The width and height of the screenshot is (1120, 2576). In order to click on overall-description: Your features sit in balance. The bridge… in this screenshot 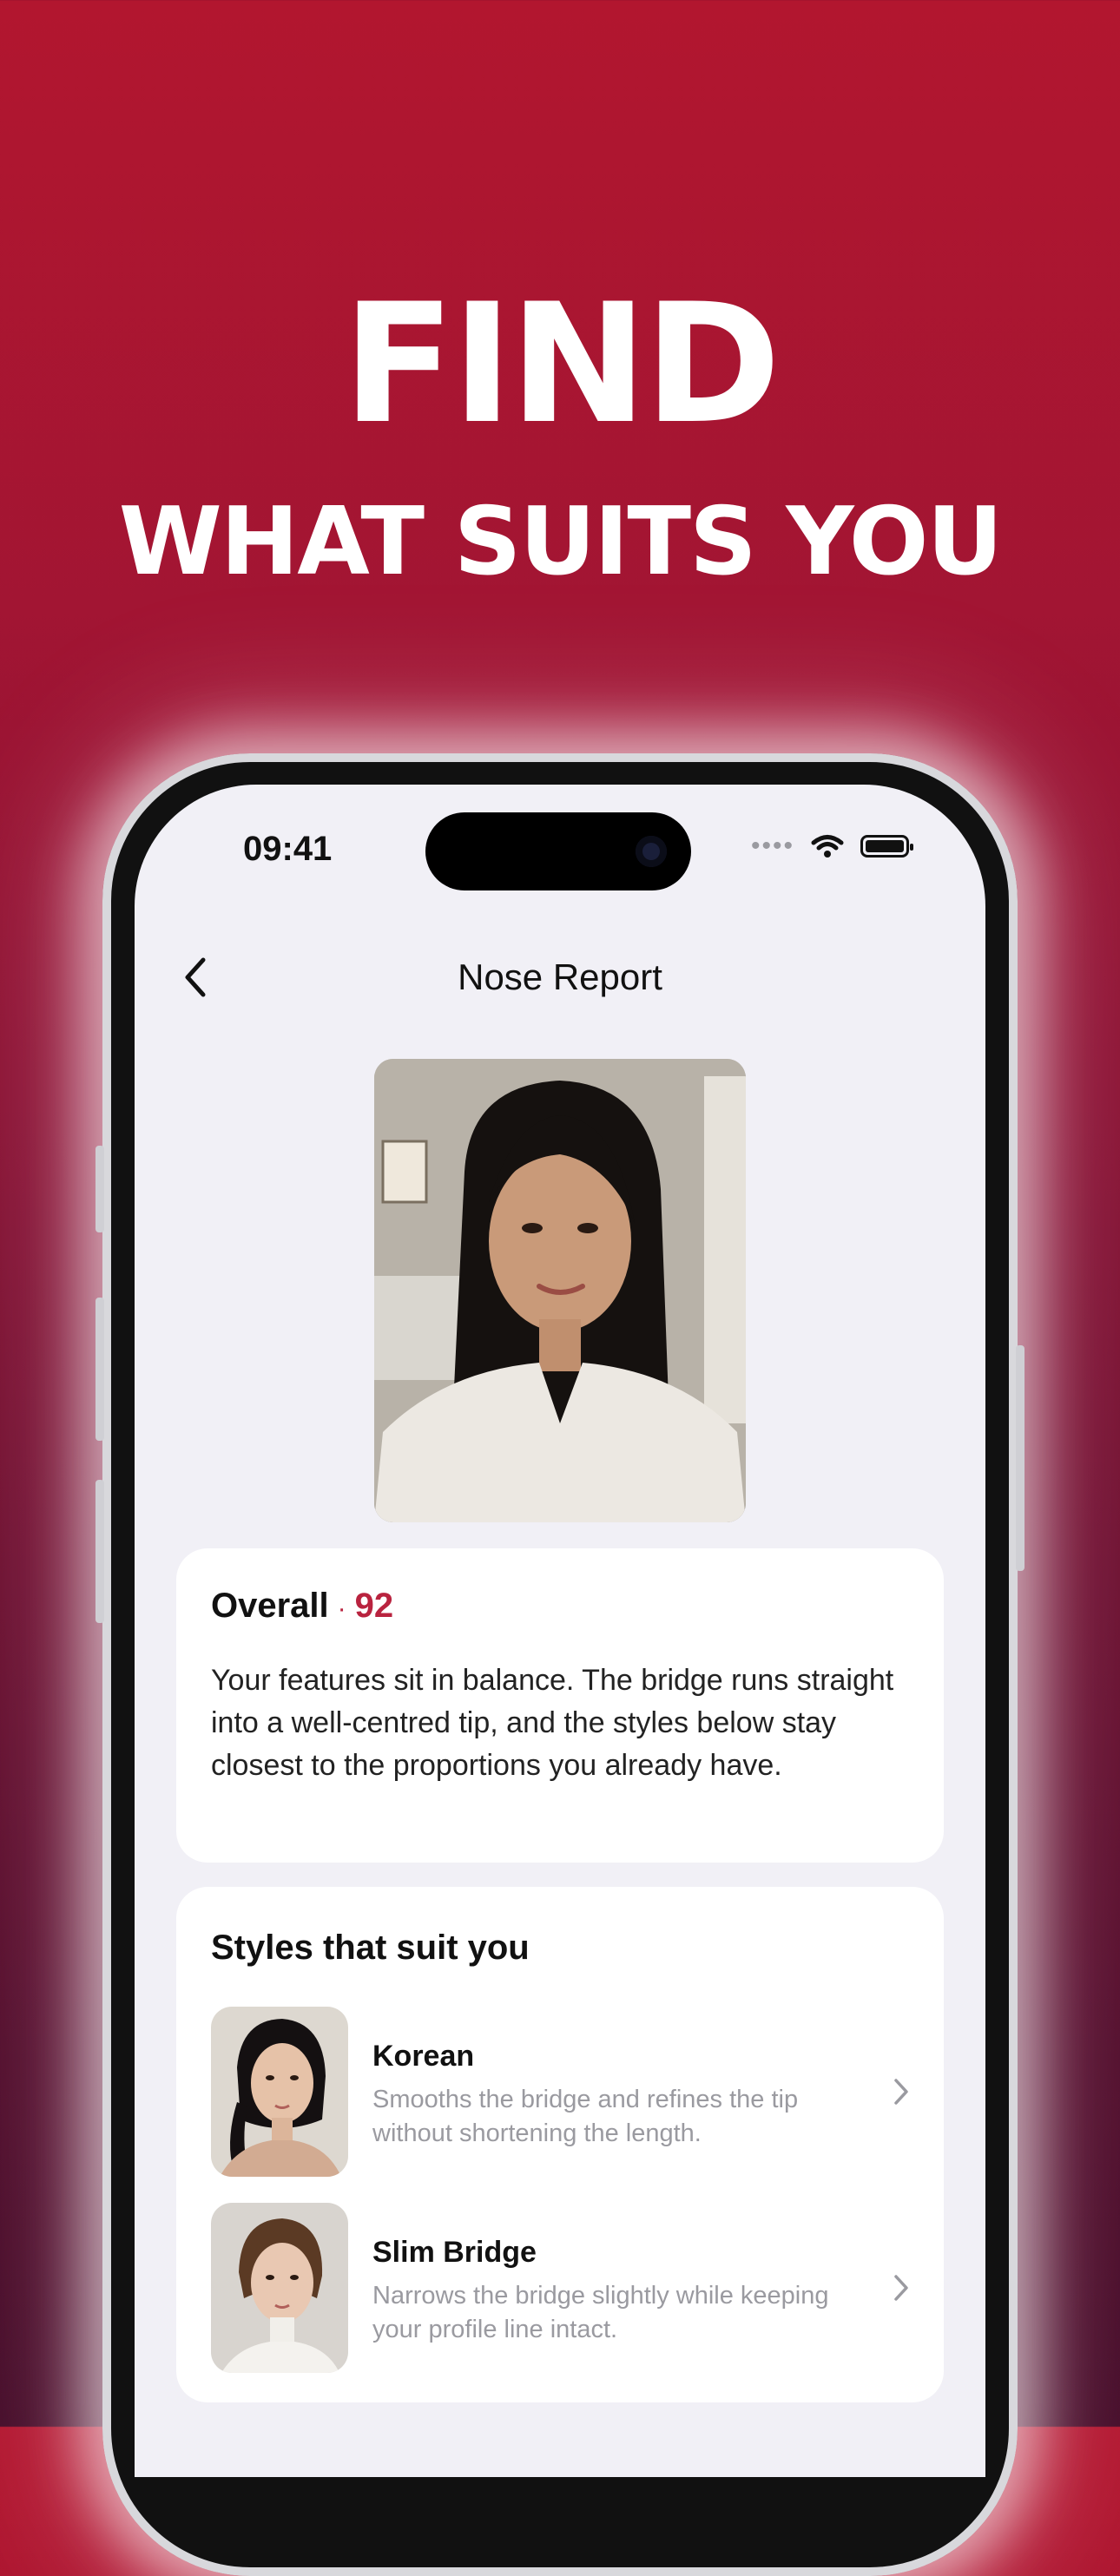, I will do `click(552, 1723)`.